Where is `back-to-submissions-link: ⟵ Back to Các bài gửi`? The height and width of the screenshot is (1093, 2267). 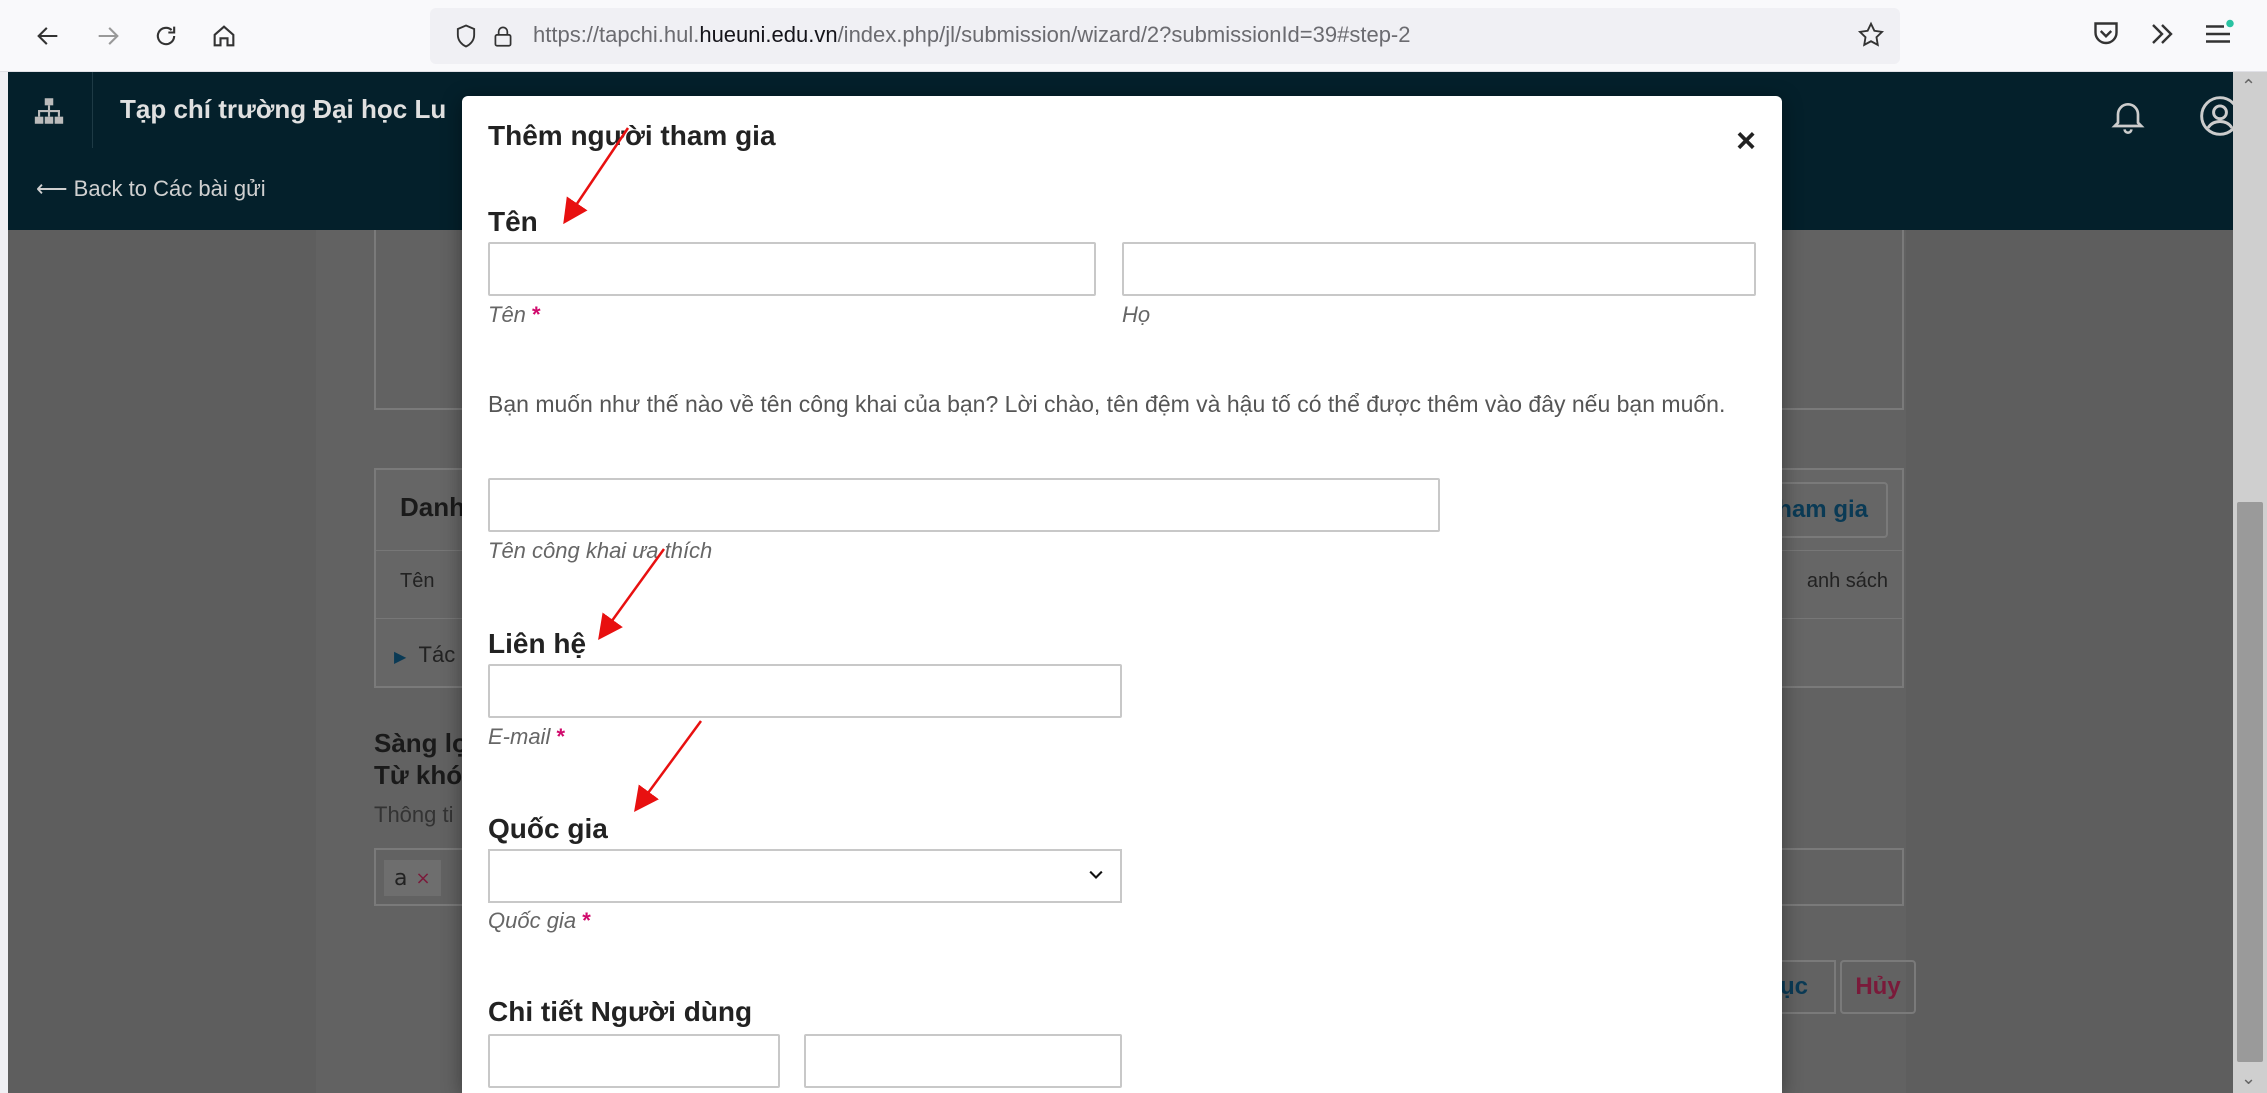 back-to-submissions-link: ⟵ Back to Các bài gửi is located at coordinates (151, 189).